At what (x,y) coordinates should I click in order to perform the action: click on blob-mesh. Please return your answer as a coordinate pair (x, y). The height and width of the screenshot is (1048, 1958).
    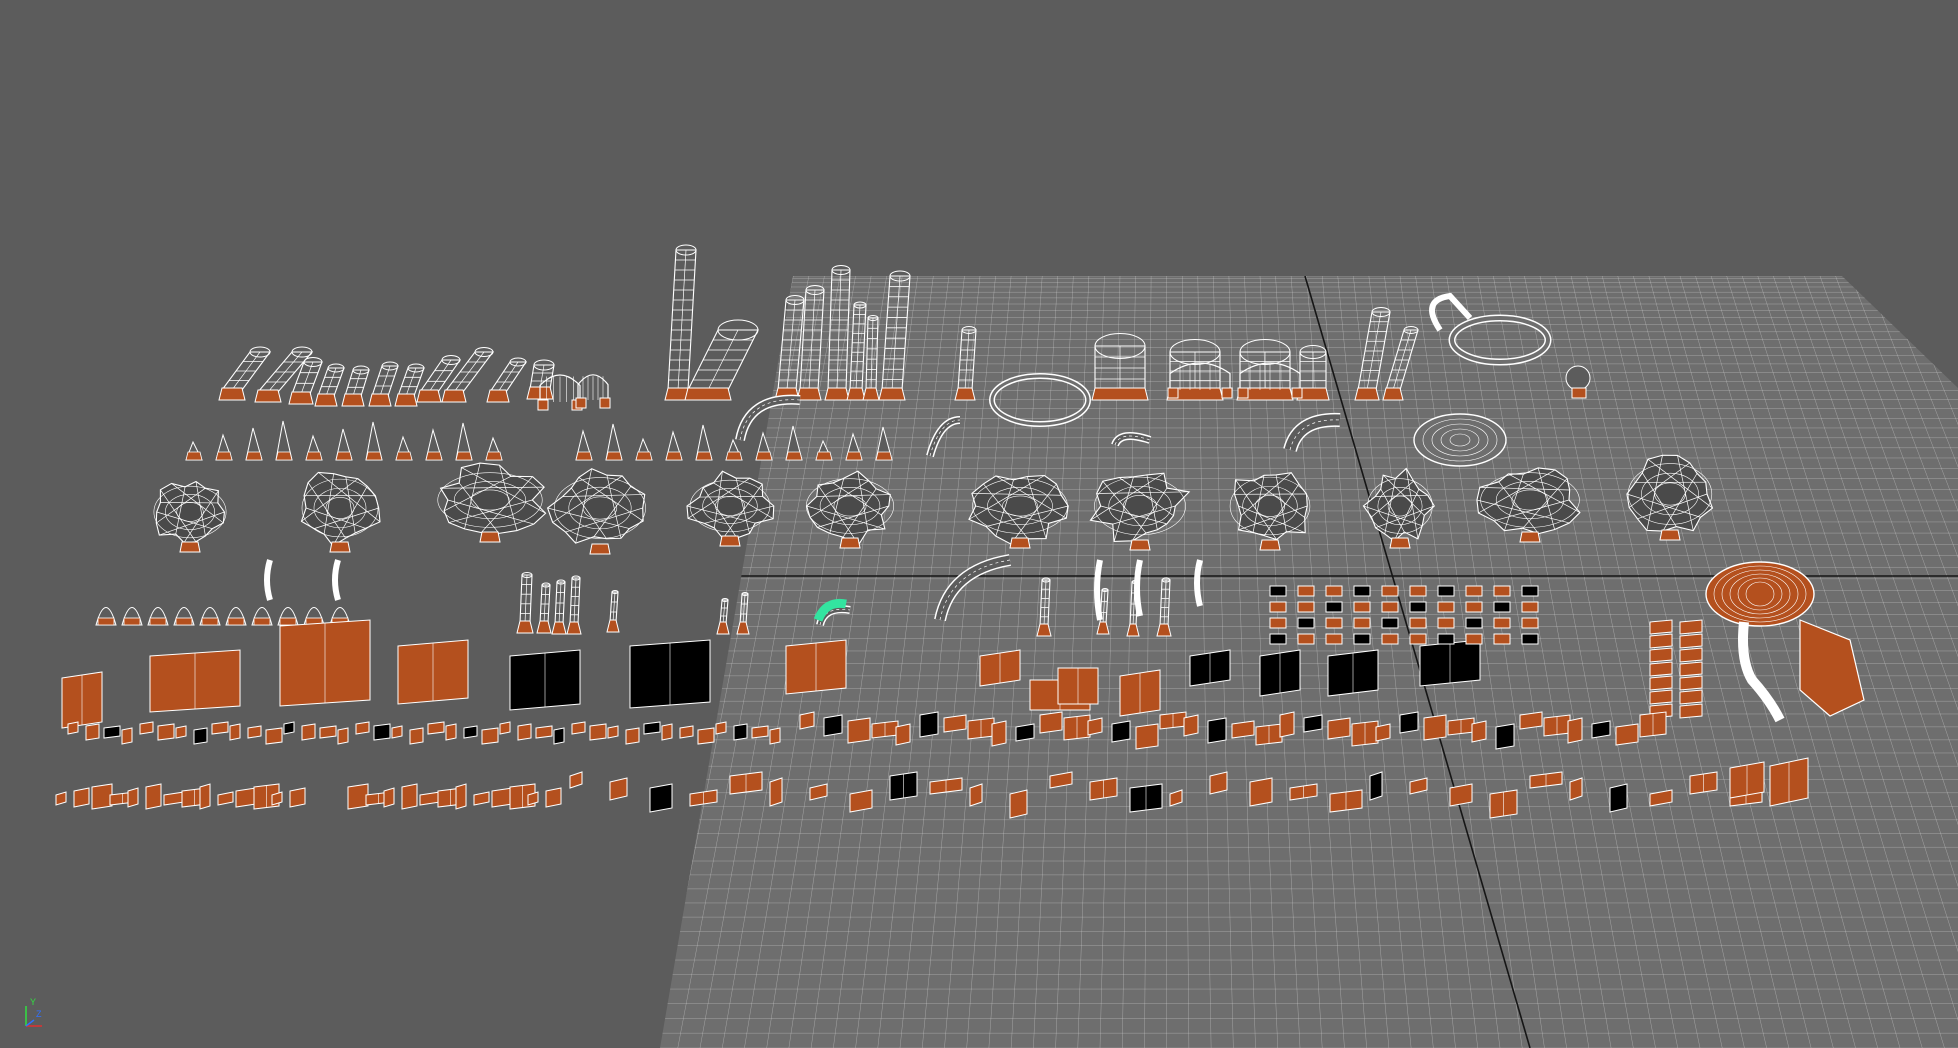
    Looking at the image, I should click on (492, 502).